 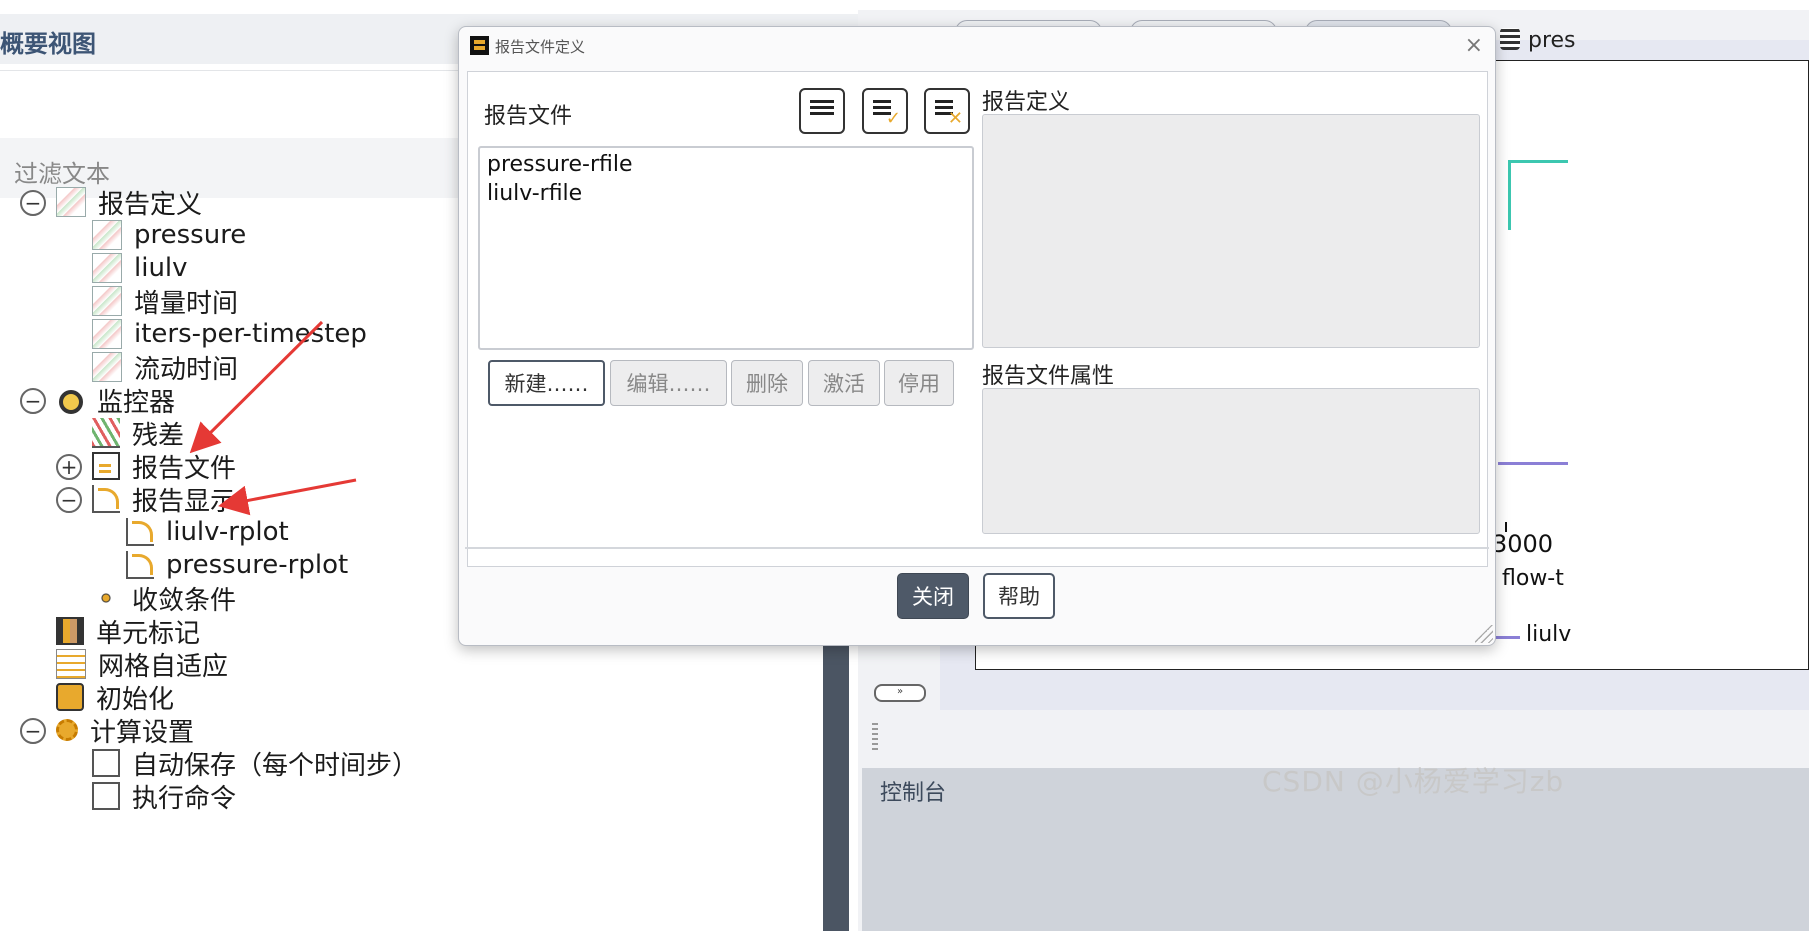 I want to click on gear-icon, so click(x=67, y=730).